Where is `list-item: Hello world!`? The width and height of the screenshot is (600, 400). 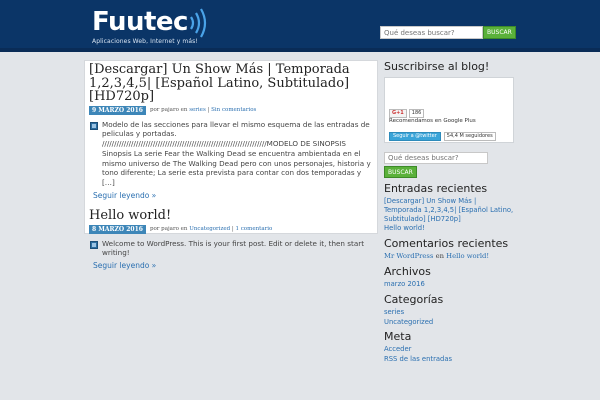 list-item: Hello world! is located at coordinates (449, 228).